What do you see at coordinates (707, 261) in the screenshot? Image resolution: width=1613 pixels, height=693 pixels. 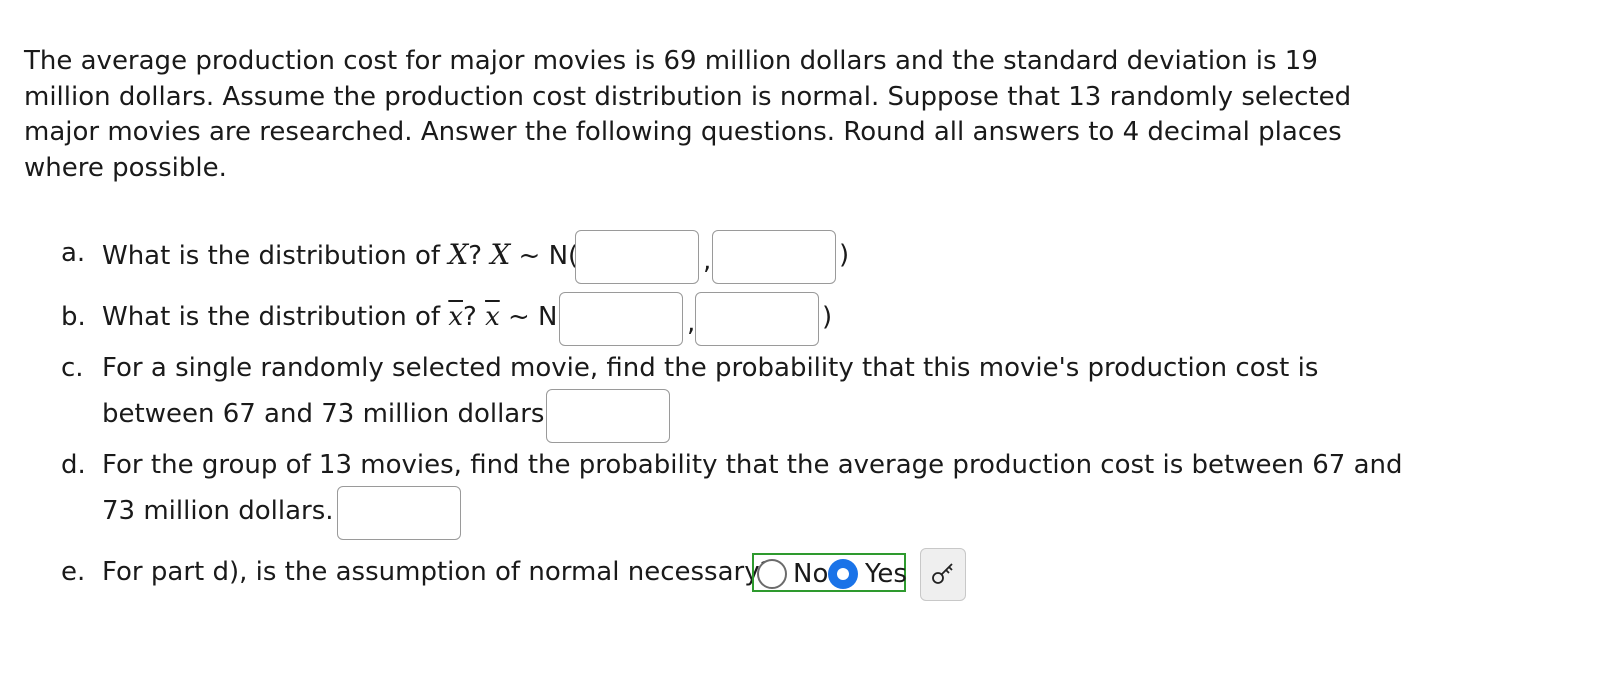 I see `comma: ,` at bounding box center [707, 261].